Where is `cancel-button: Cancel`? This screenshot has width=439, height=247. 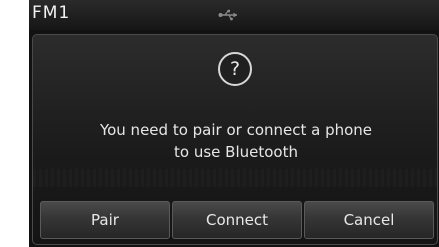
cancel-button: Cancel is located at coordinates (369, 220).